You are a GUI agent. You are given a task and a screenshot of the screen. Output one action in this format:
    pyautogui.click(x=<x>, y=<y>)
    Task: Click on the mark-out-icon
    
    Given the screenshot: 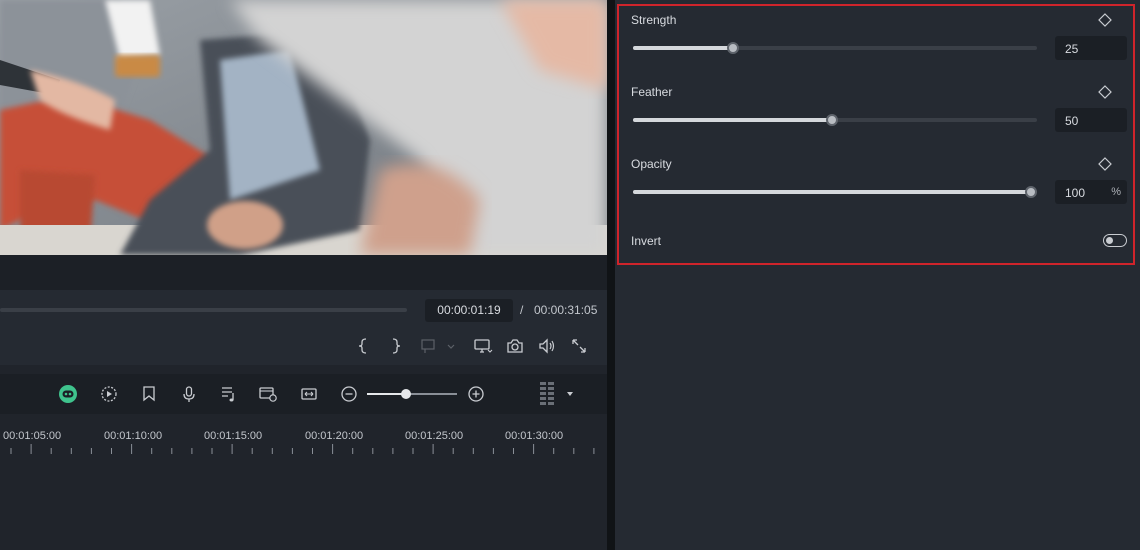 What is the action you would take?
    pyautogui.click(x=396, y=346)
    